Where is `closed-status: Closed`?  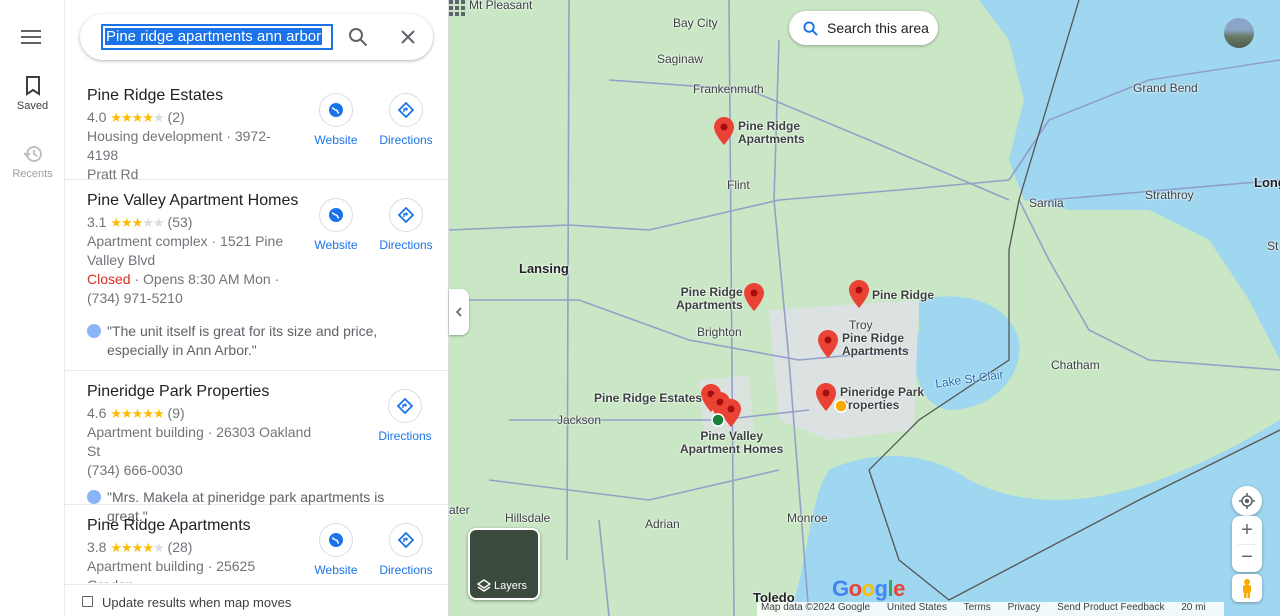 closed-status: Closed is located at coordinates (109, 279).